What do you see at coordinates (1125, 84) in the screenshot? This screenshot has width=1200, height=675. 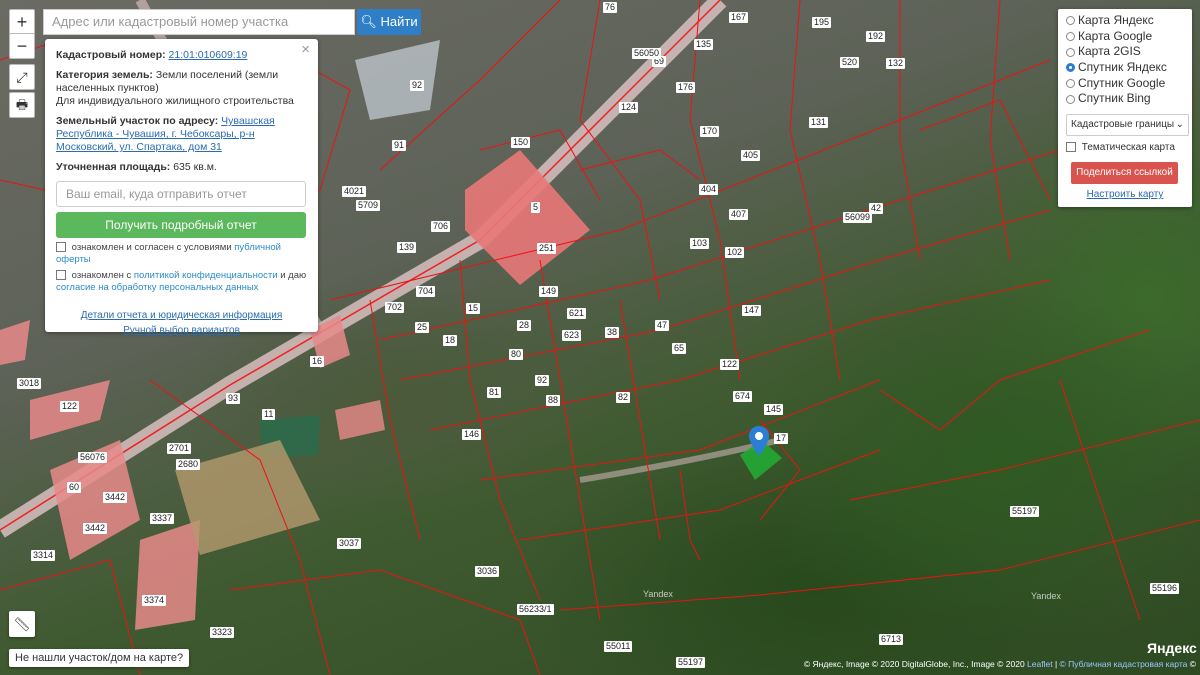 I see `layer-option: Спутник Google` at bounding box center [1125, 84].